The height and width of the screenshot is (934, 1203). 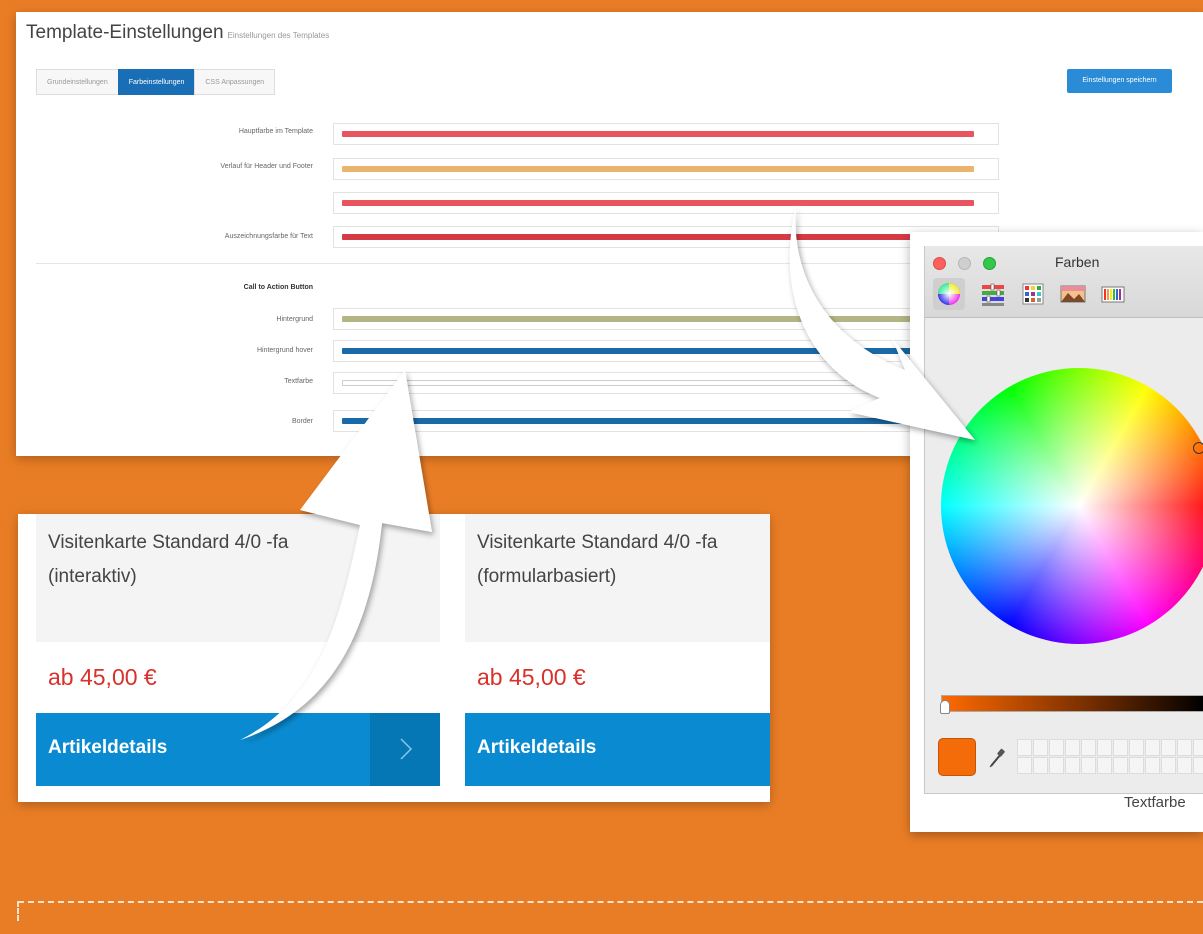 I want to click on tab-basic-settings: Grundeinstellungen, so click(x=77, y=82).